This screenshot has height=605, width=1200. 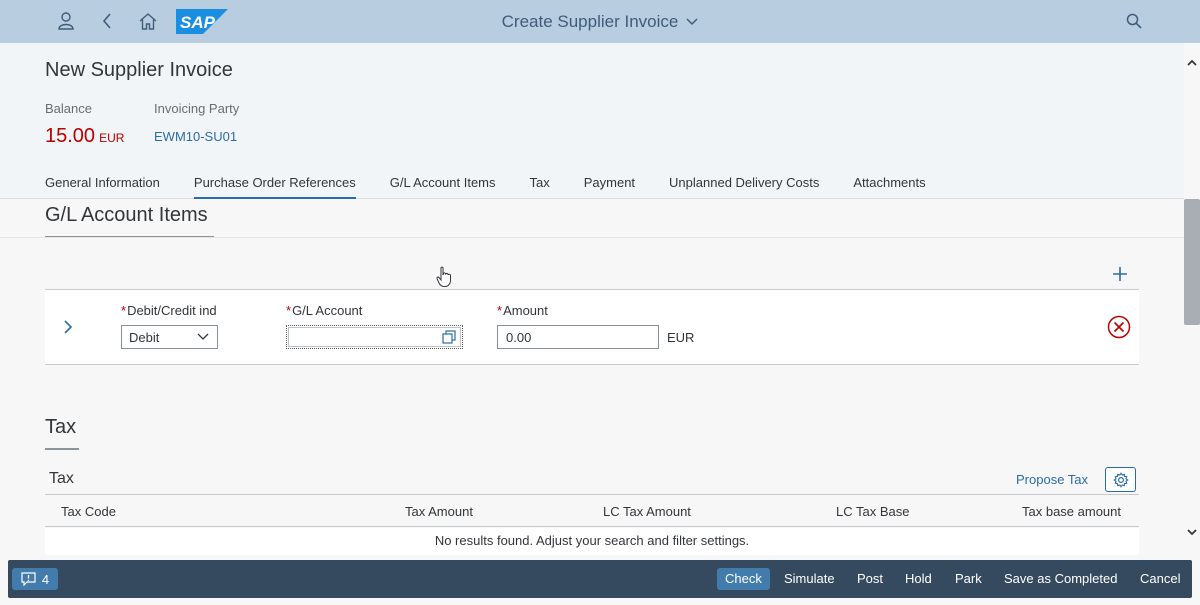 I want to click on tab-gl-account-items: G/L Account Items, so click(x=443, y=184).